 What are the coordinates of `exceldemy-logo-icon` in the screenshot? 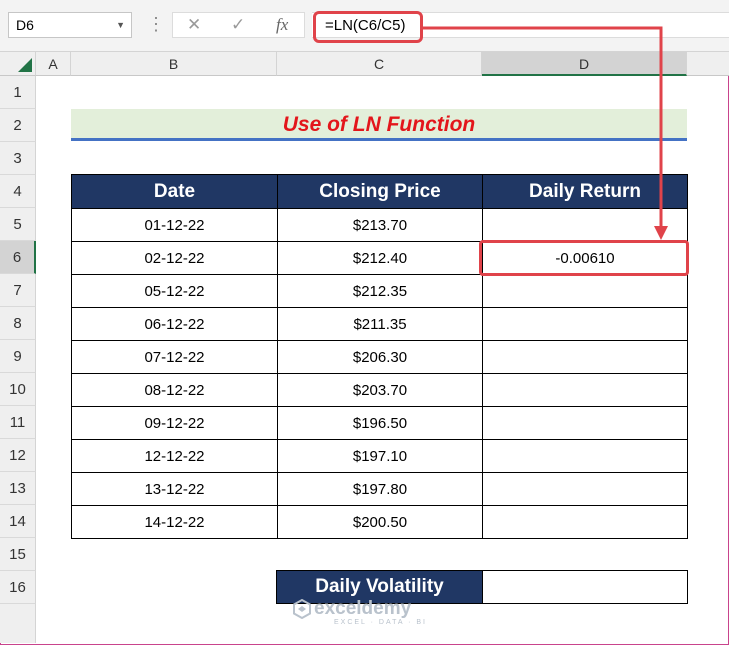 It's located at (302, 609).